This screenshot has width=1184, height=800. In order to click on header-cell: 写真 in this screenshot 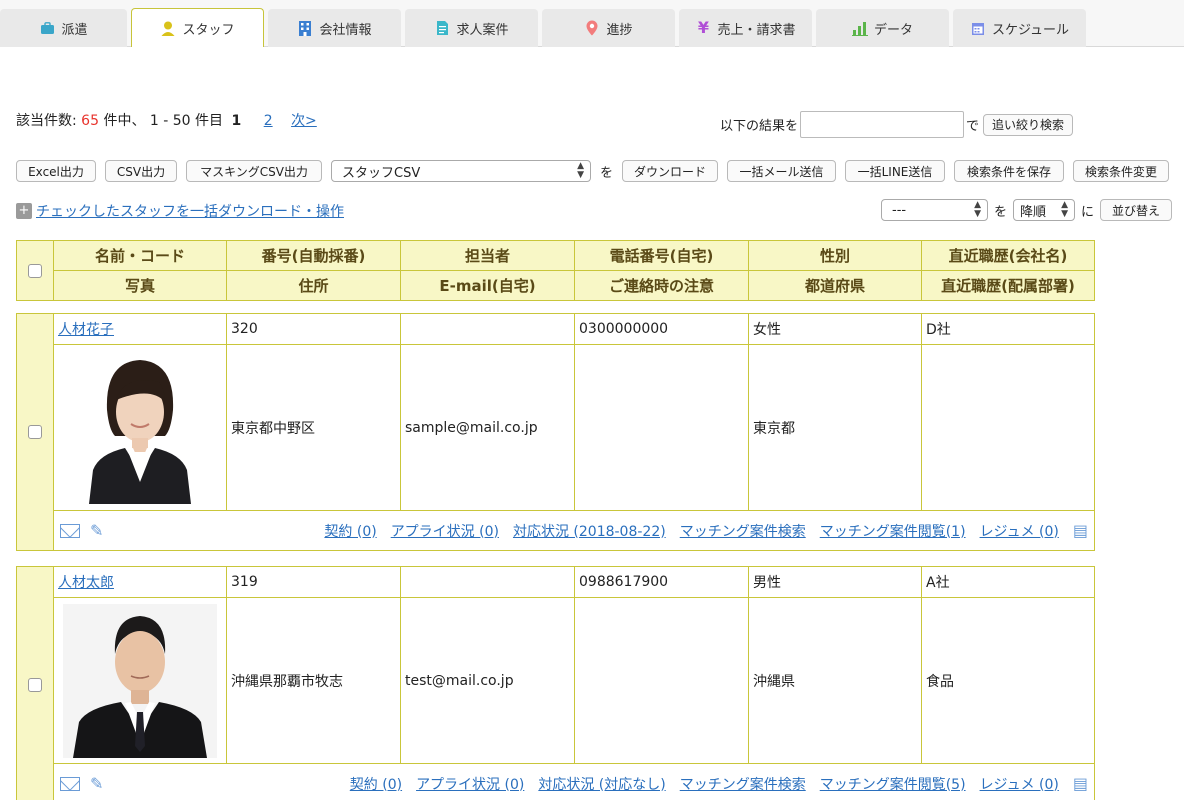, I will do `click(140, 285)`.